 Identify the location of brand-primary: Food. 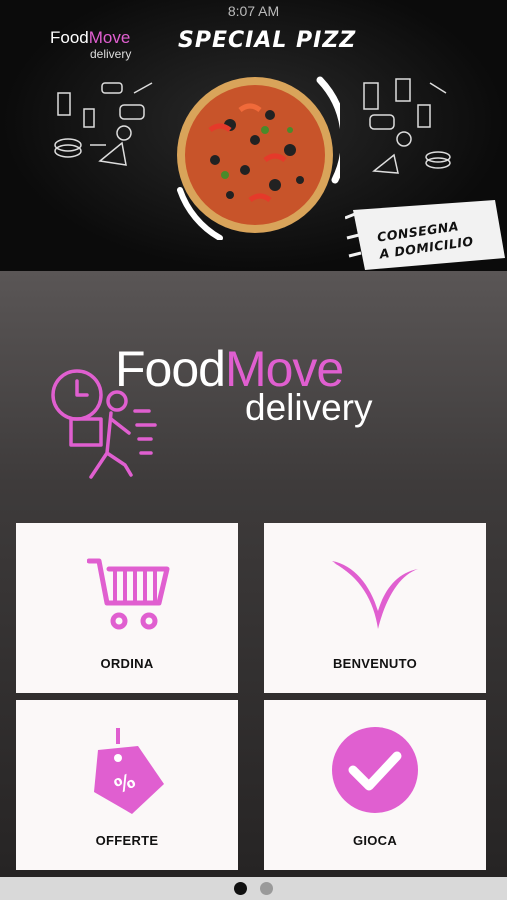
(170, 369).